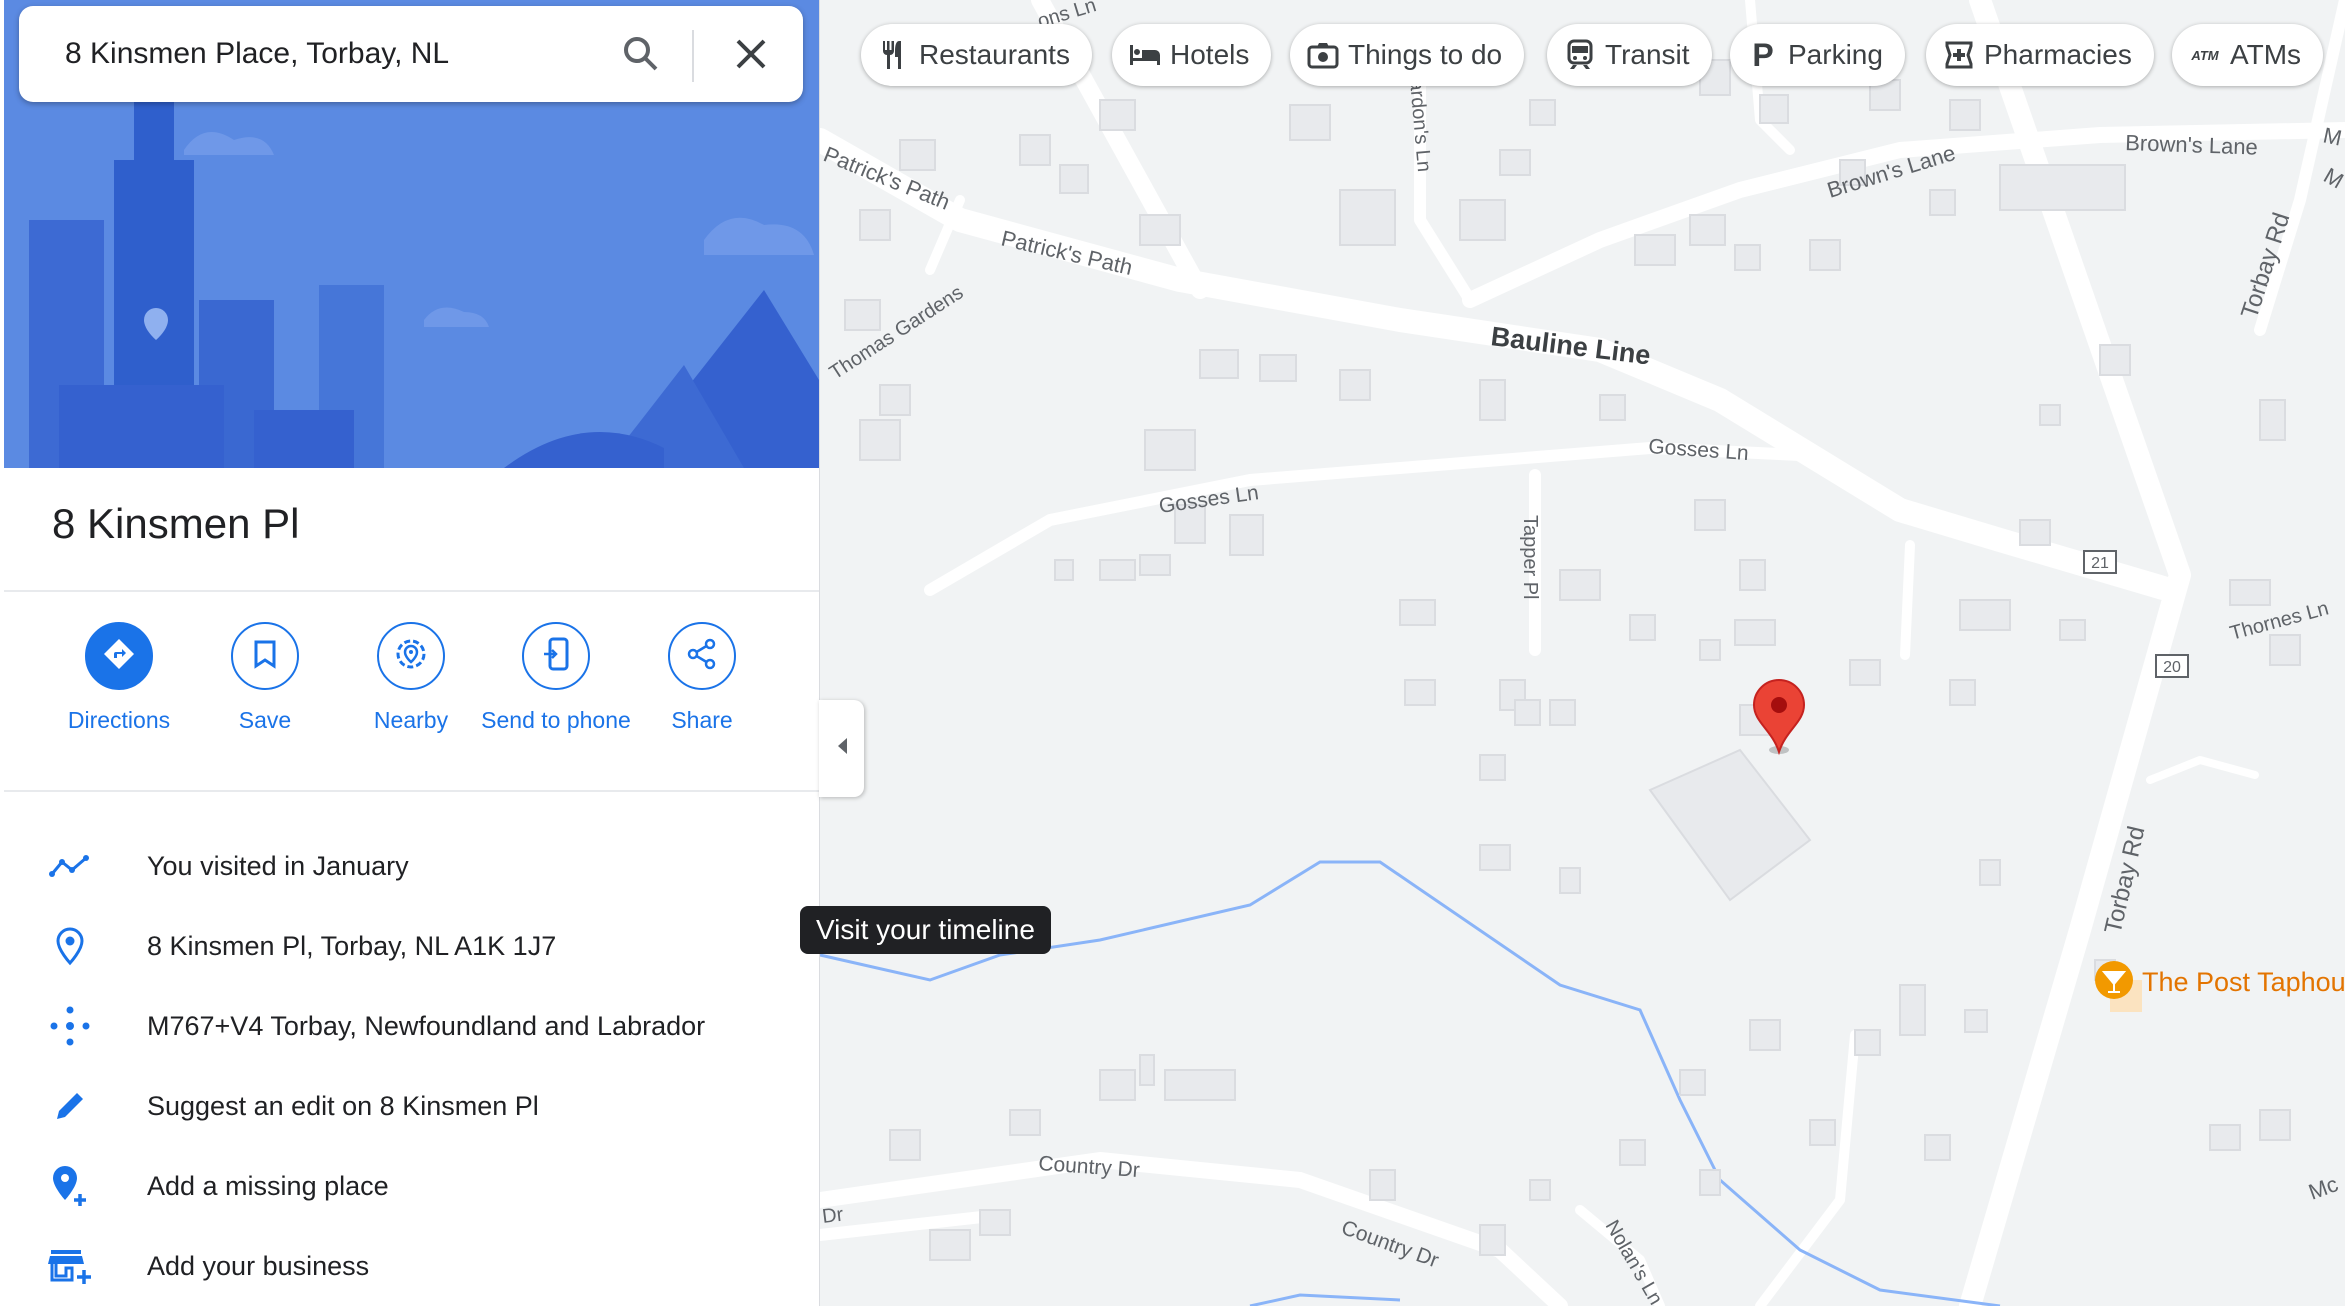 The height and width of the screenshot is (1306, 2345). What do you see at coordinates (2243, 982) in the screenshot?
I see `svg-text: The Post Taphou` at bounding box center [2243, 982].